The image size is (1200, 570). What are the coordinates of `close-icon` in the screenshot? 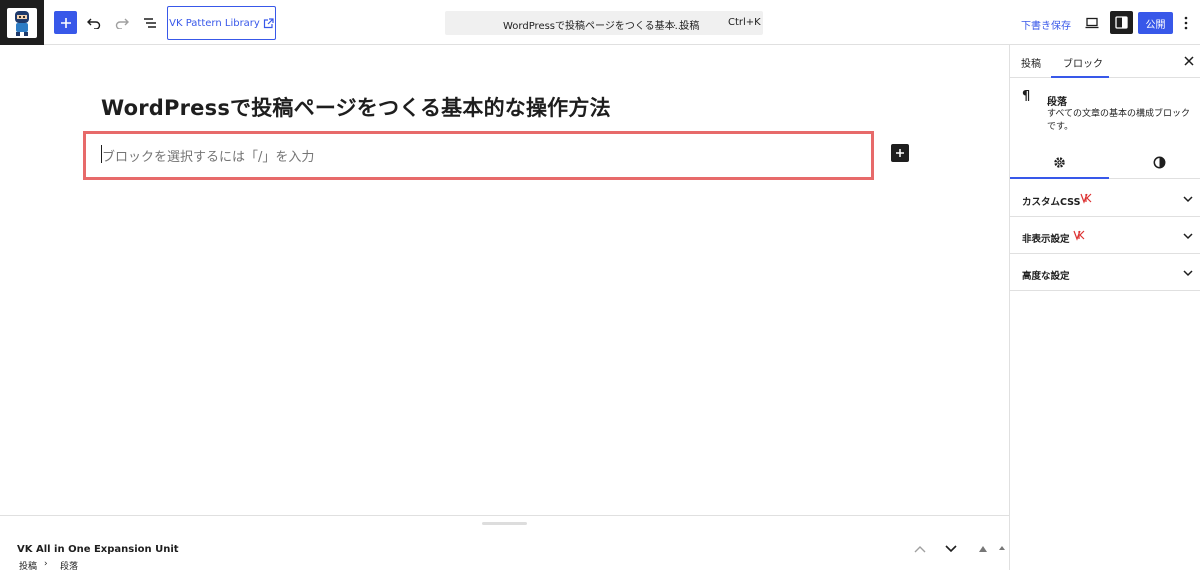 It's located at (1189, 61).